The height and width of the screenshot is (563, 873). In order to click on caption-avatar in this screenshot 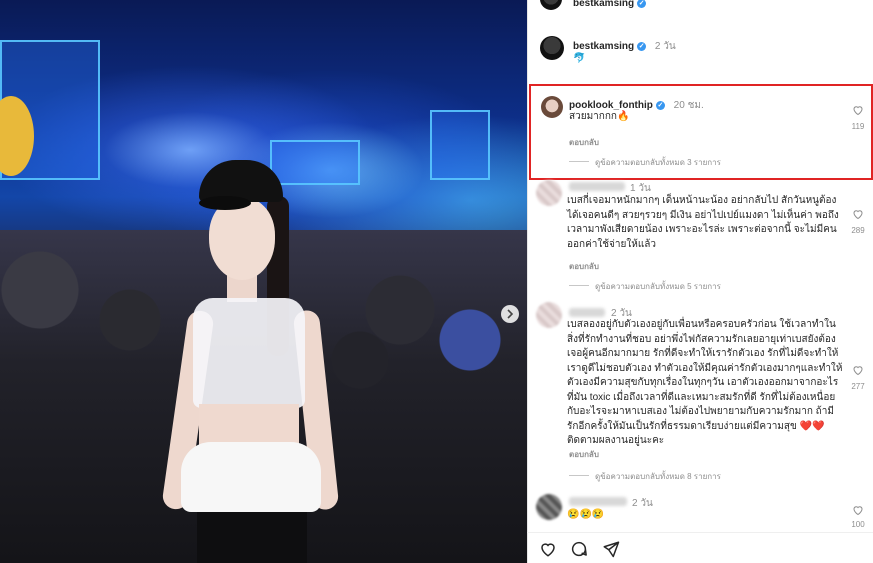, I will do `click(552, 48)`.